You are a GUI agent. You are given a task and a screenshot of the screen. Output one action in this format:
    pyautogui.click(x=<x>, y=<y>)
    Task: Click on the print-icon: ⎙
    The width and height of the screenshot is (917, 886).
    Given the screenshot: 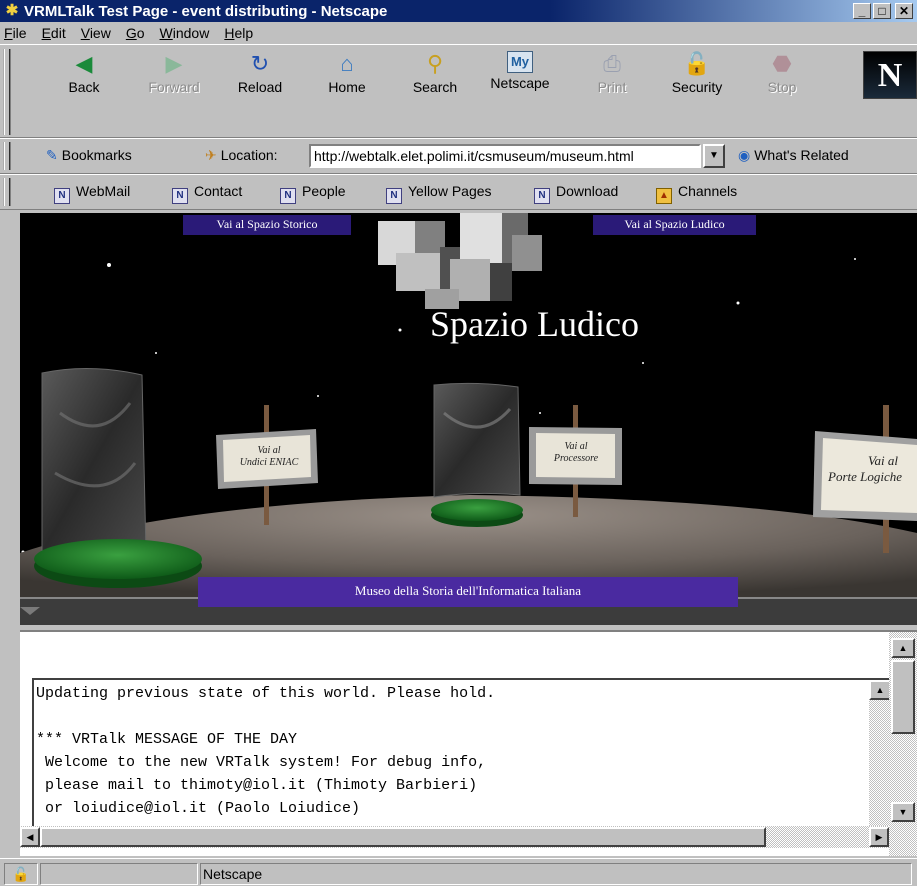 What is the action you would take?
    pyautogui.click(x=612, y=63)
    